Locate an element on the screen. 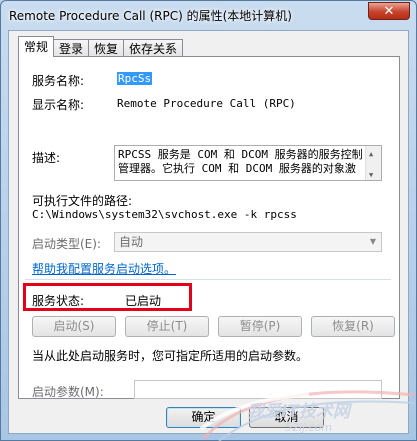 Image resolution: width=417 pixels, height=441 pixels. tab-dependencies: 依存关系 is located at coordinates (153, 48).